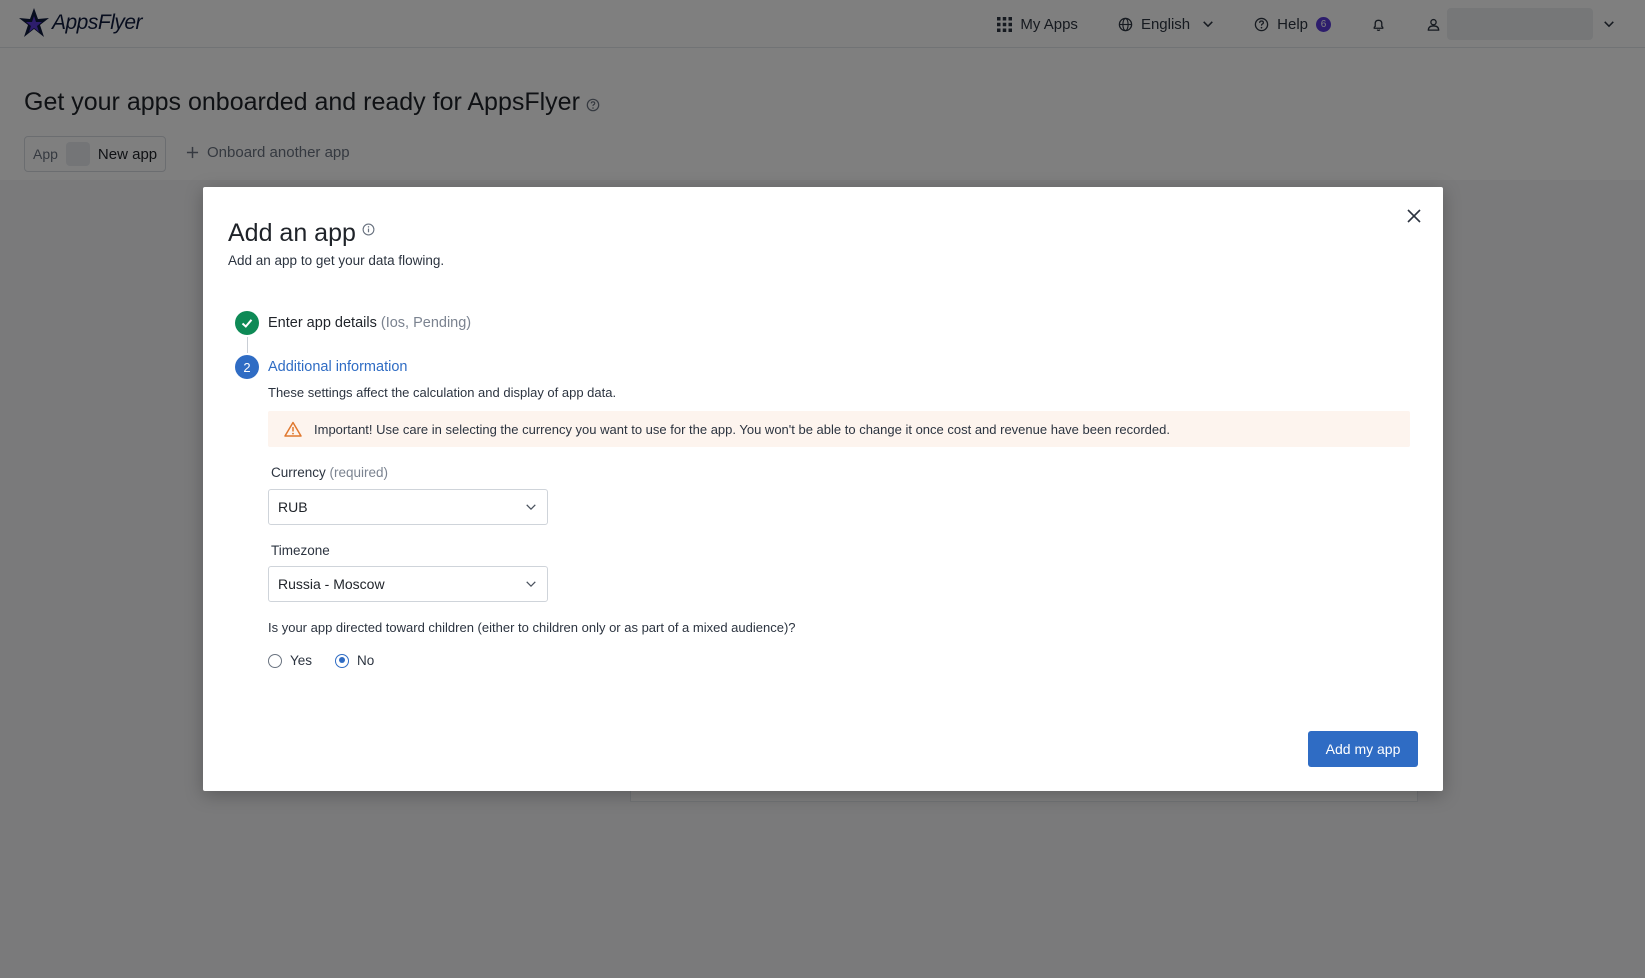 The width and height of the screenshot is (1645, 978). What do you see at coordinates (292, 233) in the screenshot?
I see `modal-title-text: Add an app` at bounding box center [292, 233].